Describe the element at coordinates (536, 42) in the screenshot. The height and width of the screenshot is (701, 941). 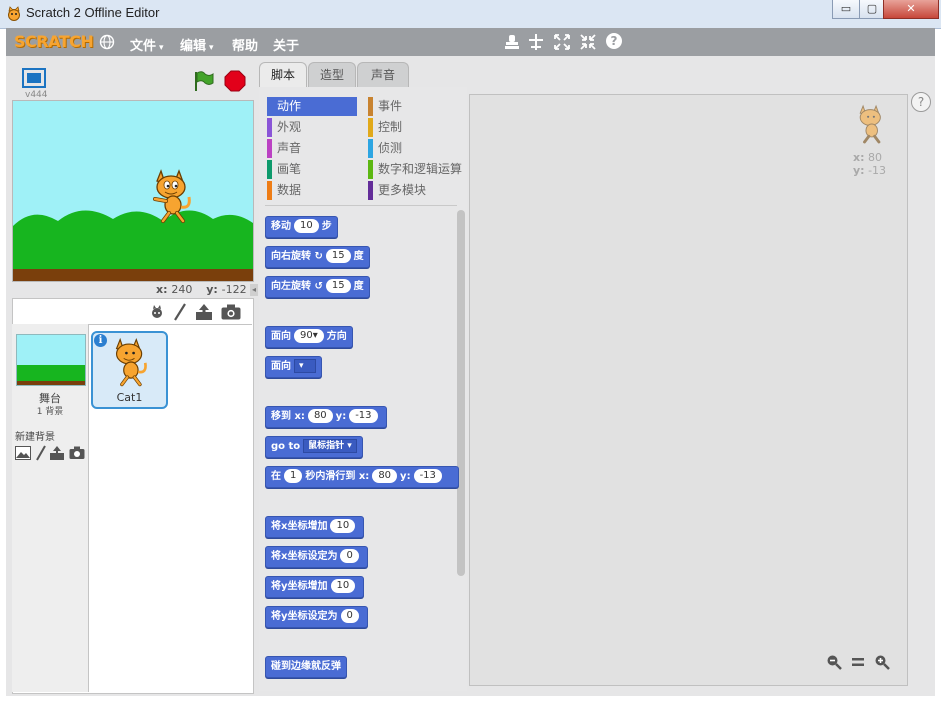
I see `cut-icon` at that location.